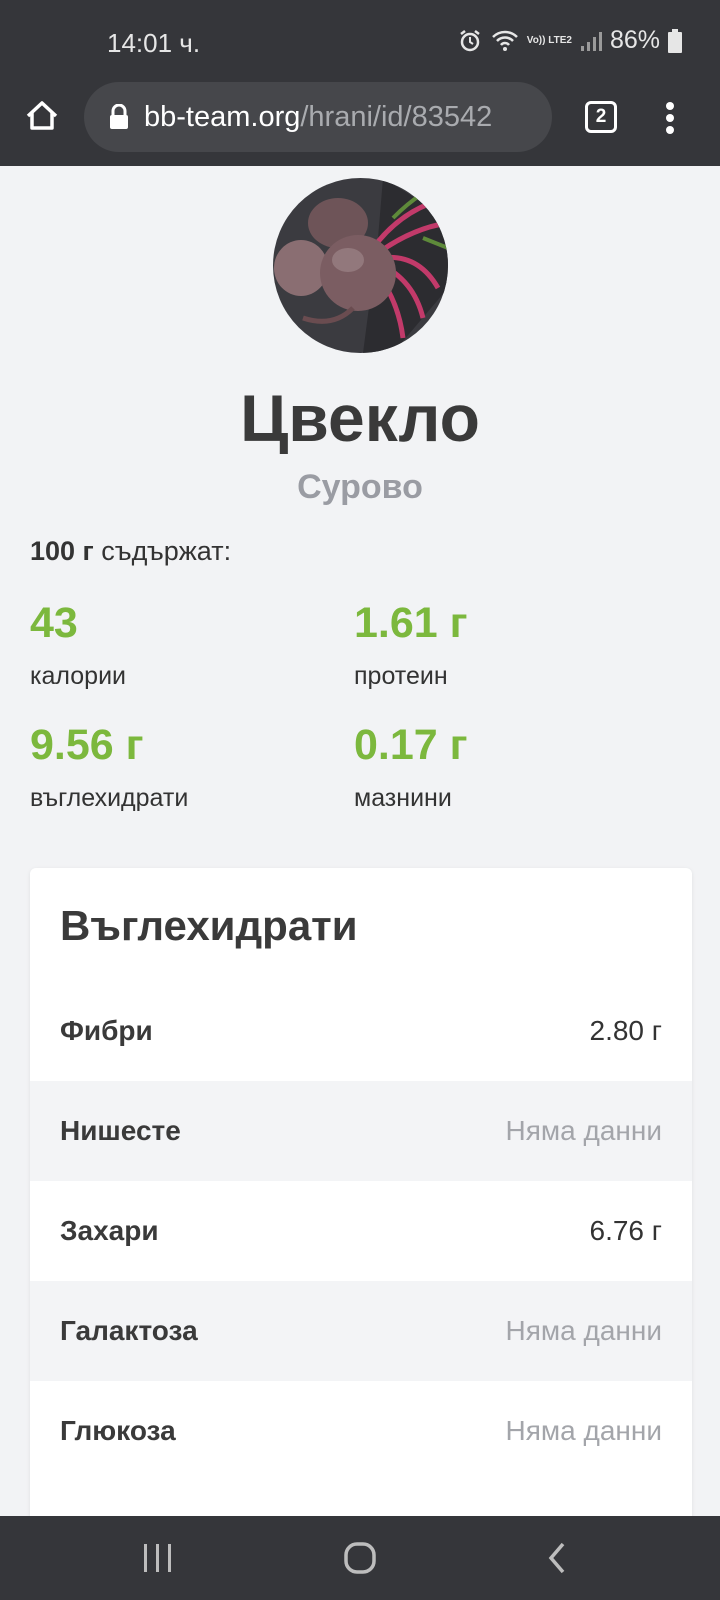 This screenshot has width=720, height=1600. I want to click on status-time: 14:01 ч., so click(154, 43).